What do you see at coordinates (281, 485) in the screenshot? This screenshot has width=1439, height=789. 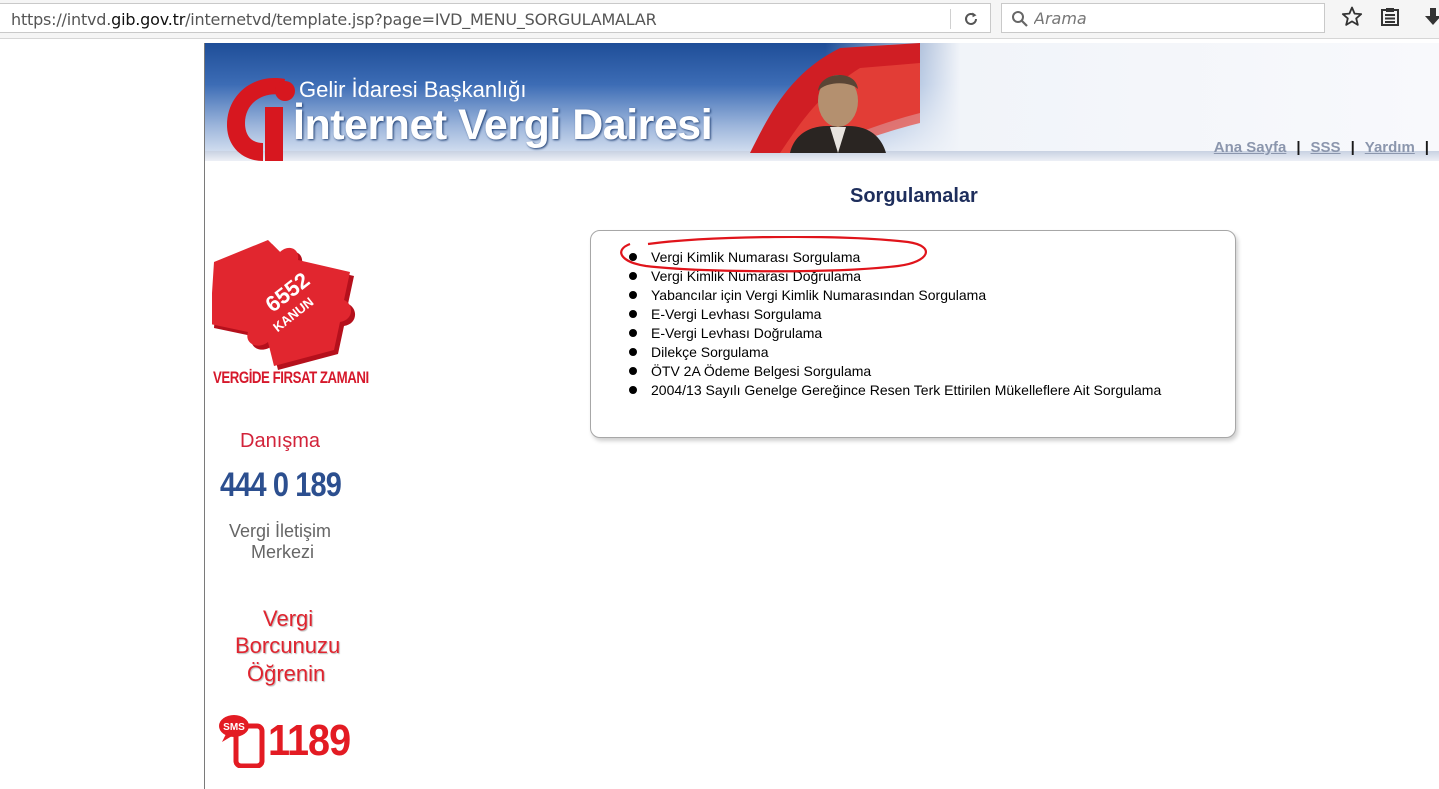 I see `help-phone-number: 444 0 189` at bounding box center [281, 485].